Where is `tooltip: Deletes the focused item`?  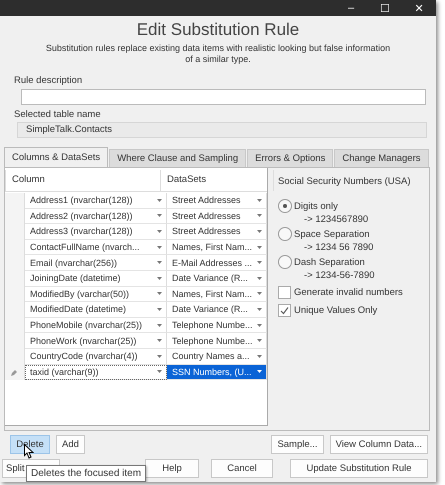
tooltip: Deletes the focused item is located at coordinates (86, 473).